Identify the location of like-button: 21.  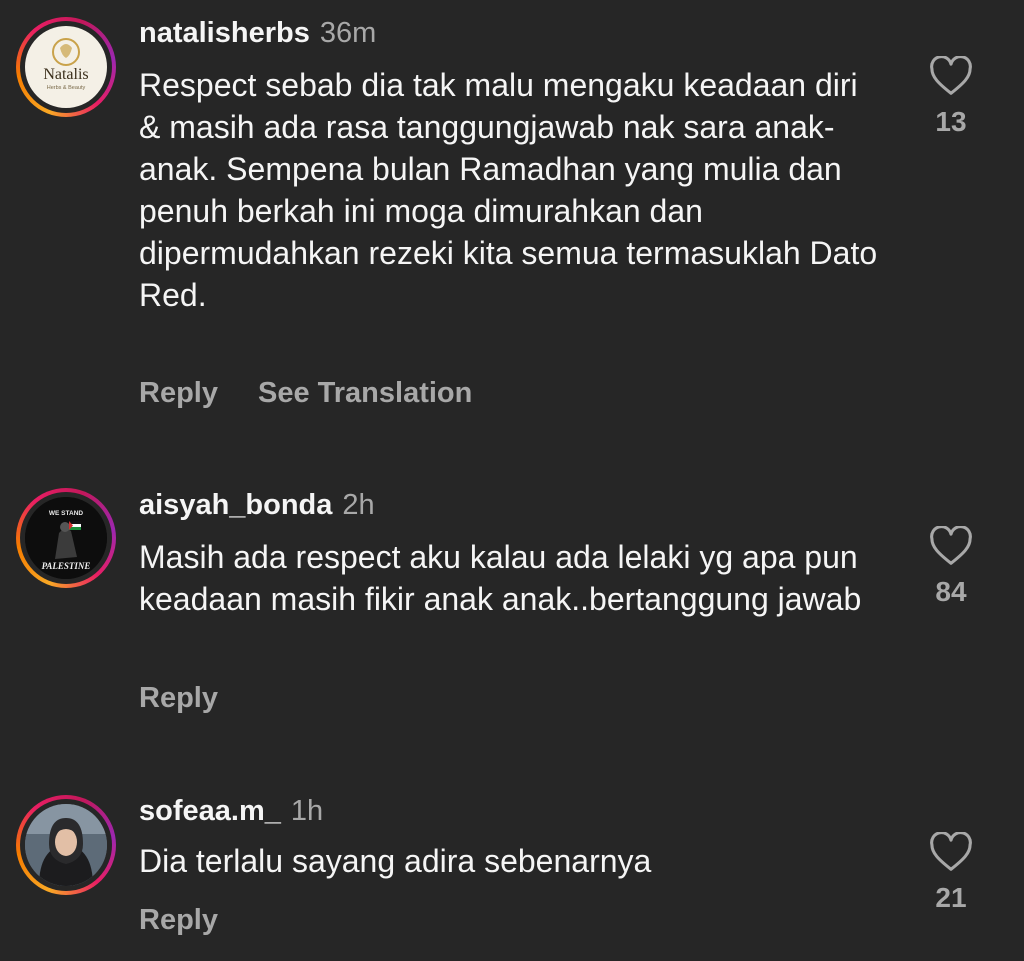
(951, 873).